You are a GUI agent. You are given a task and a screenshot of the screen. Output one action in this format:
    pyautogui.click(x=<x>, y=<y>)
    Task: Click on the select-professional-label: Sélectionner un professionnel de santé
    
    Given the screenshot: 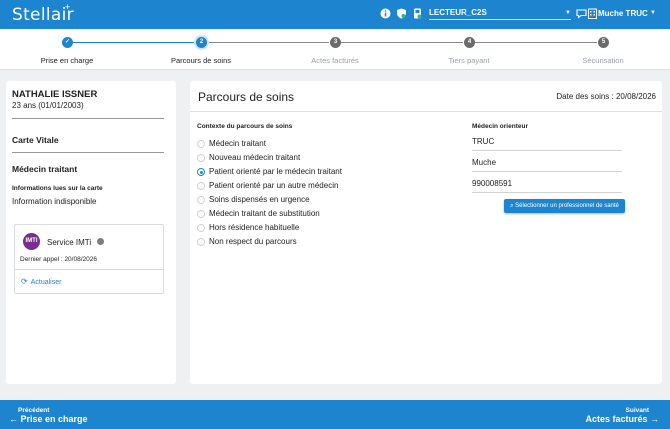 What is the action you would take?
    pyautogui.click(x=567, y=206)
    